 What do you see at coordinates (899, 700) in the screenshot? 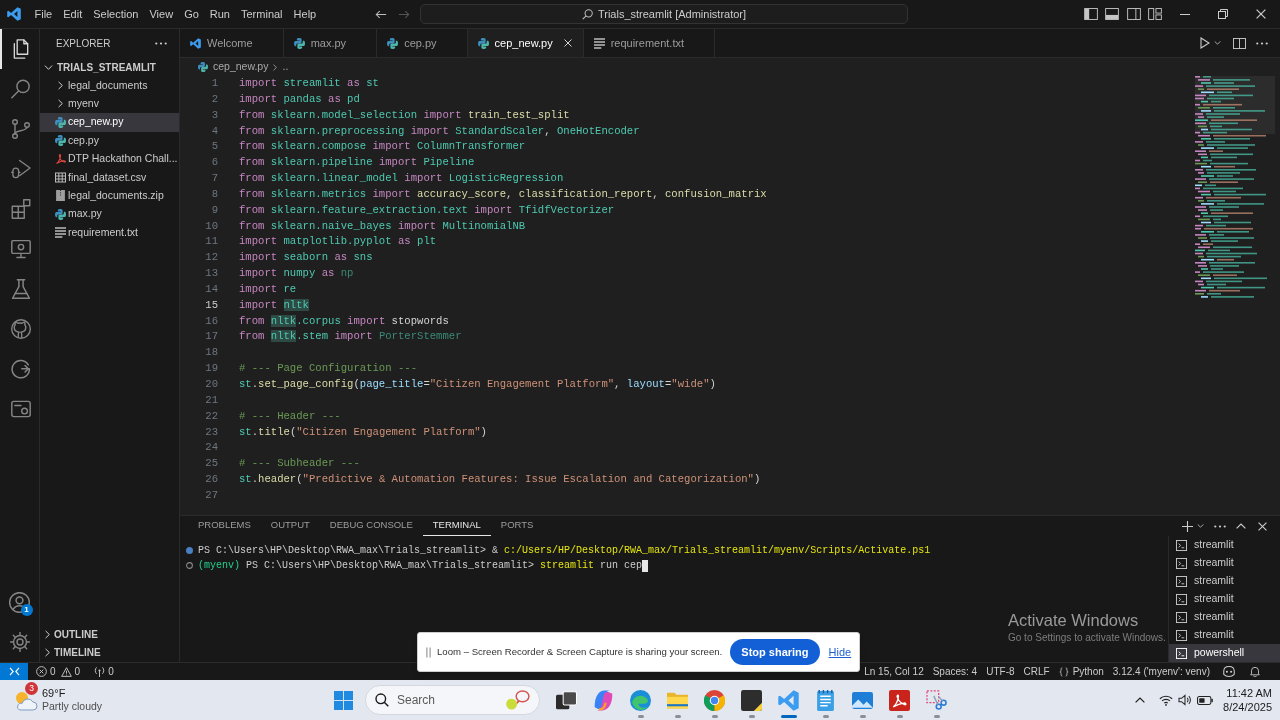
I see `pdf-icon` at bounding box center [899, 700].